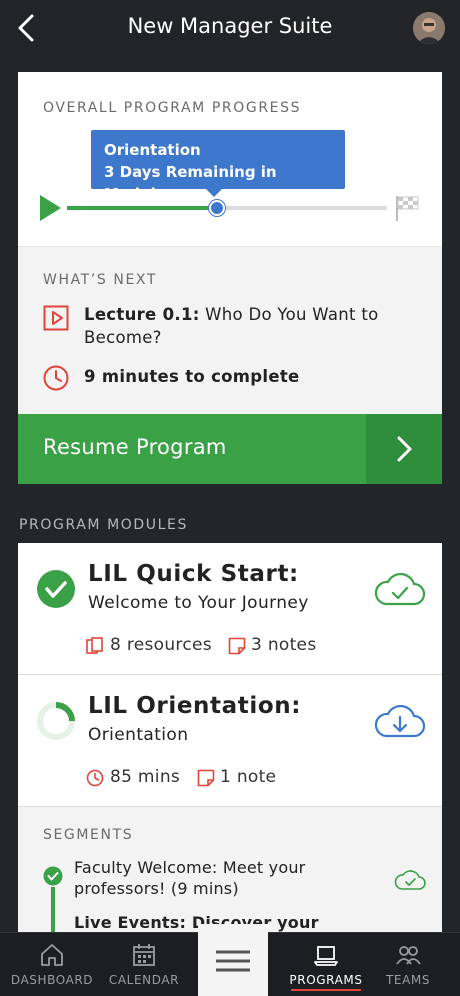 Image resolution: width=460 pixels, height=996 pixels. I want to click on segment-timeline, so click(53, 910).